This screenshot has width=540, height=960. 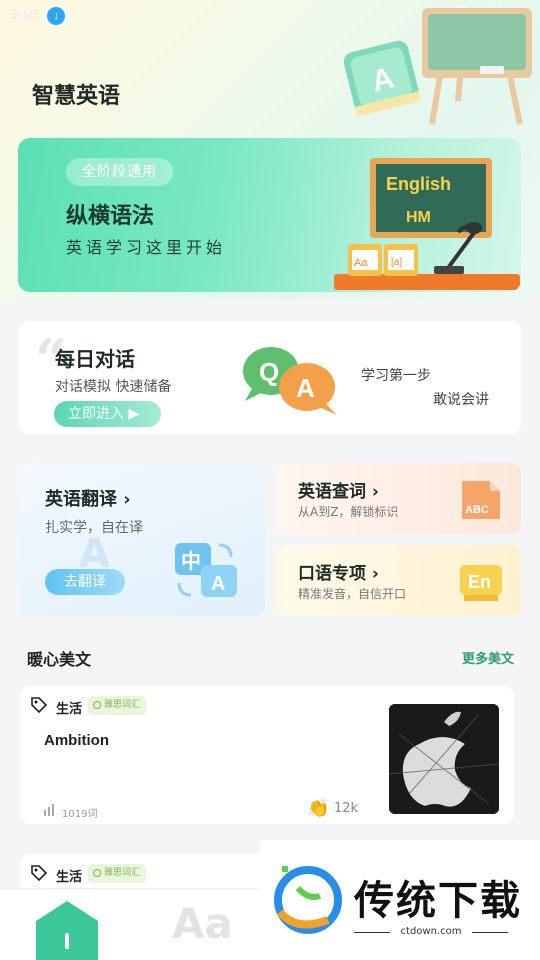 I want to click on en-book-icon: En, so click(x=481, y=583).